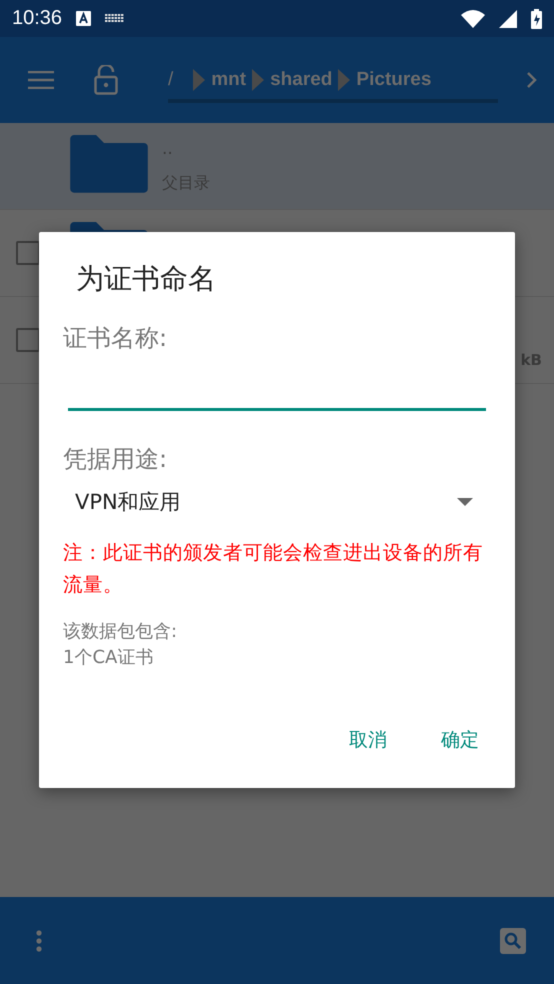 This screenshot has height=984, width=554. Describe the element at coordinates (114, 19) in the screenshot. I see `keyboard-icon` at that location.